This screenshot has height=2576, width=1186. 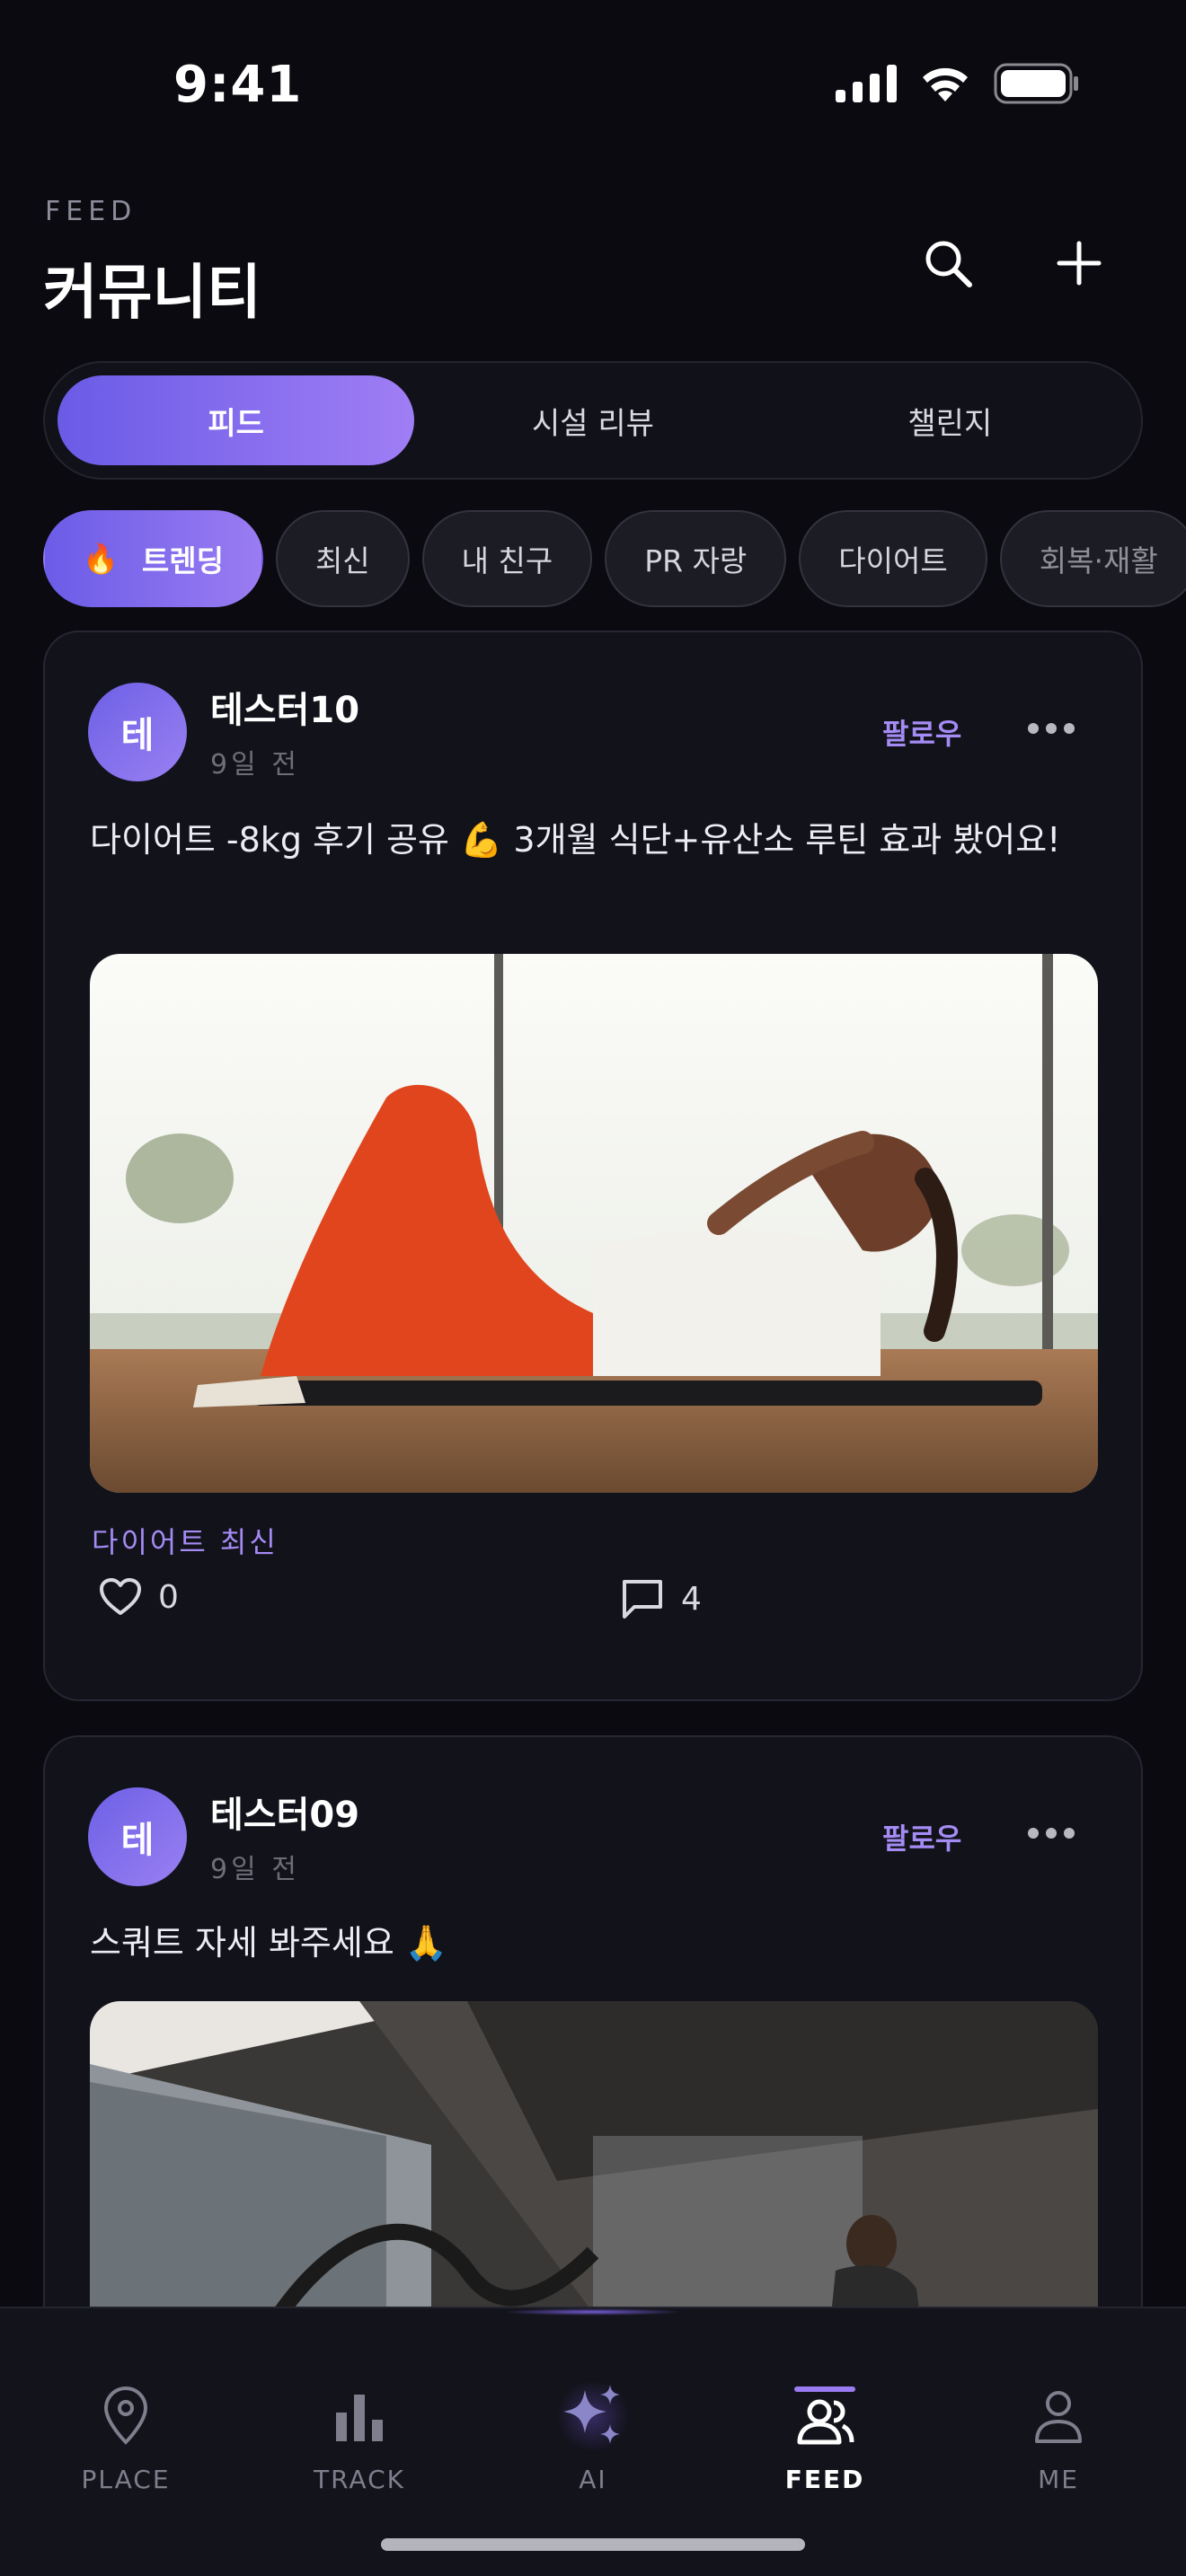 What do you see at coordinates (126, 2416) in the screenshot?
I see `map-pin-icon` at bounding box center [126, 2416].